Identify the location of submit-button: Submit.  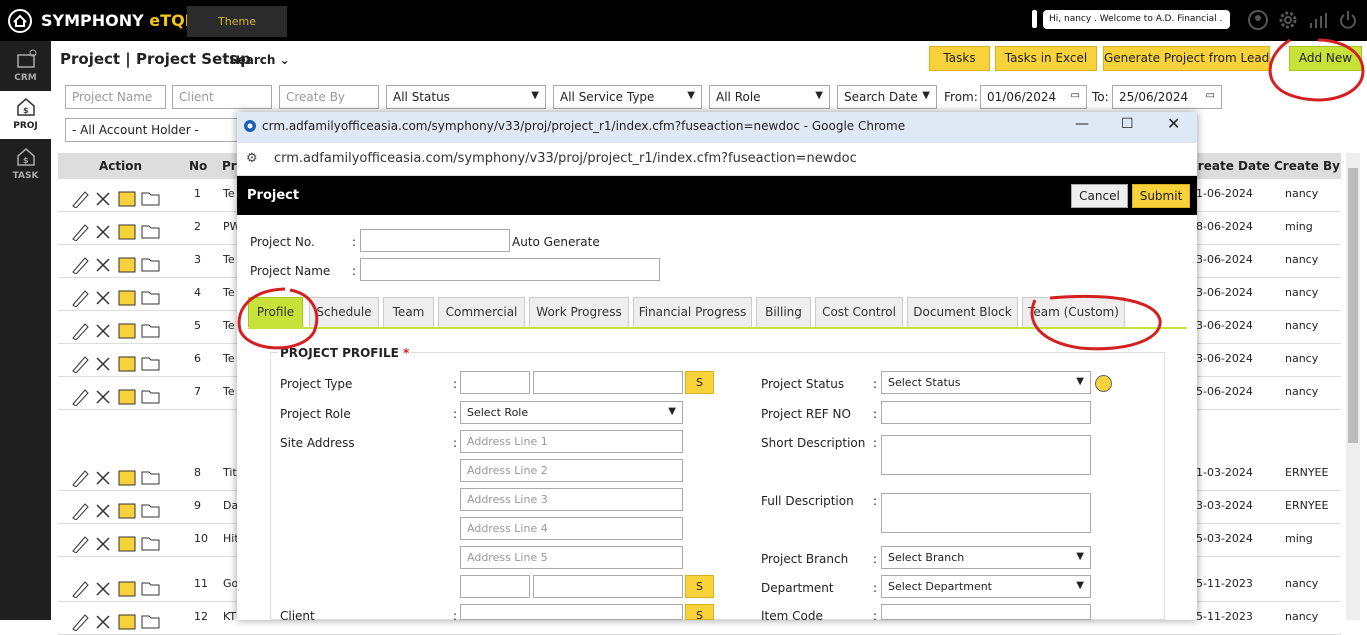
(1161, 196).